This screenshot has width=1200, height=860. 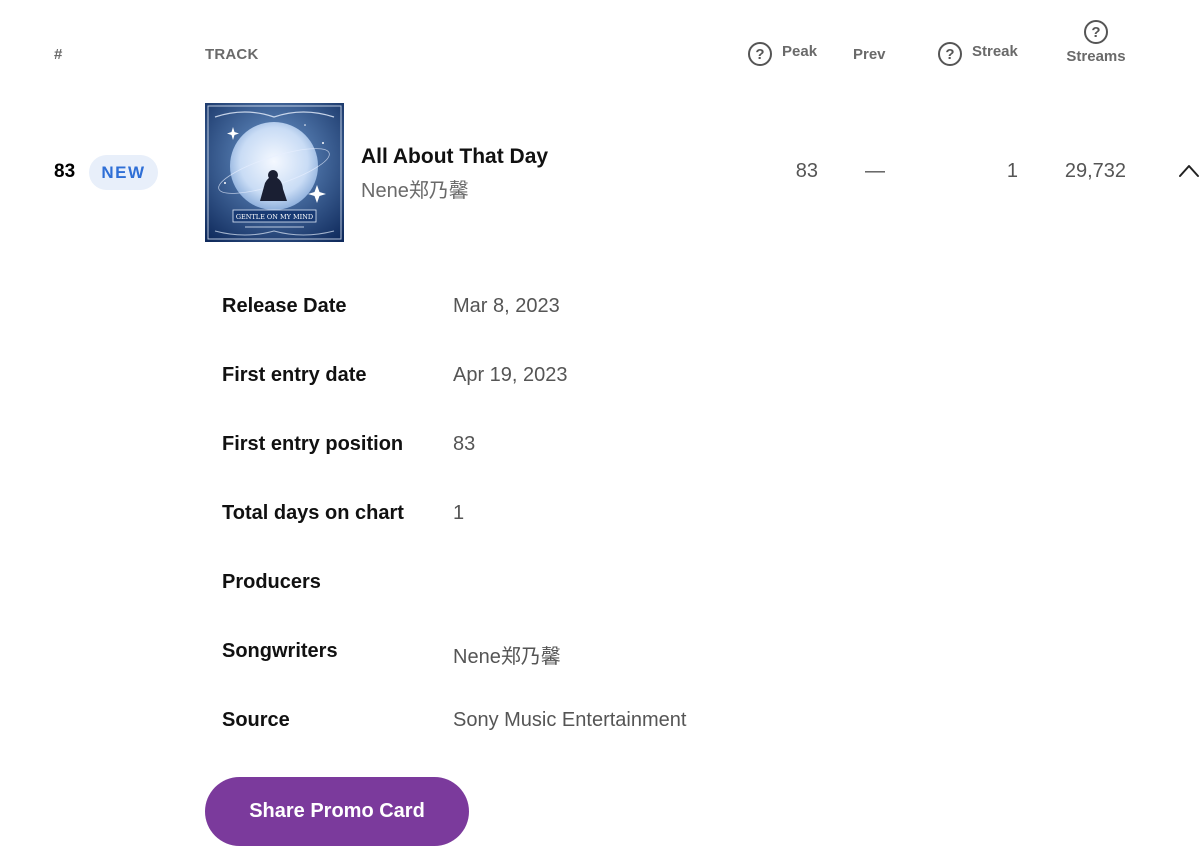 I want to click on column-header-peak-label: Peak, so click(x=800, y=51).